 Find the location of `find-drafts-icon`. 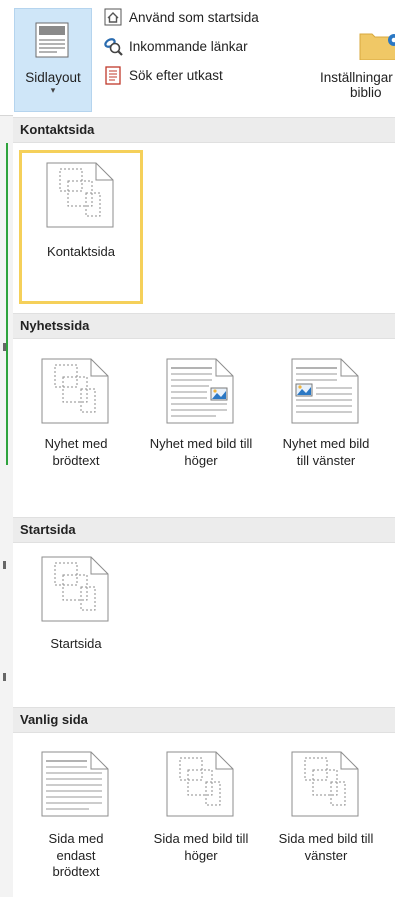

find-drafts-icon is located at coordinates (113, 75).